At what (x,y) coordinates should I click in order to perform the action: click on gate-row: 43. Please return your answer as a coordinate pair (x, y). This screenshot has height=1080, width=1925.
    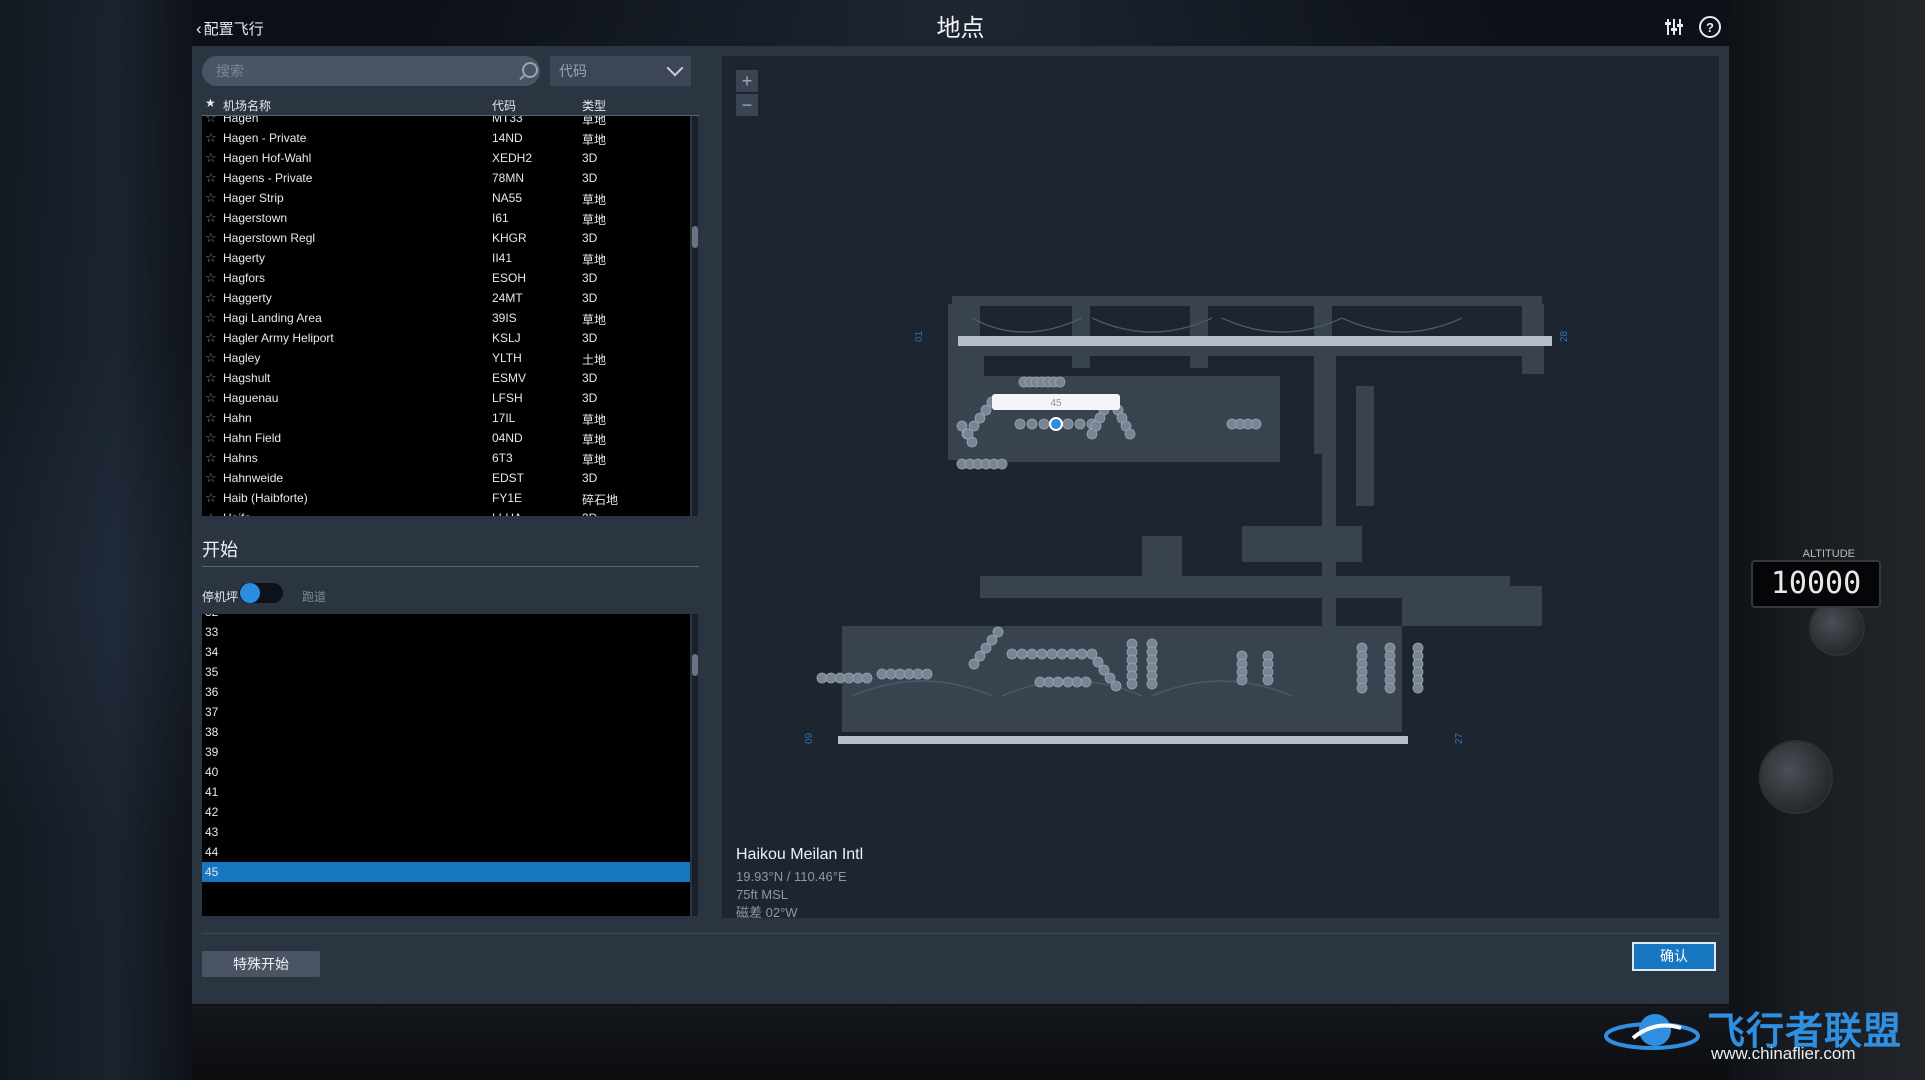
    Looking at the image, I should click on (446, 832).